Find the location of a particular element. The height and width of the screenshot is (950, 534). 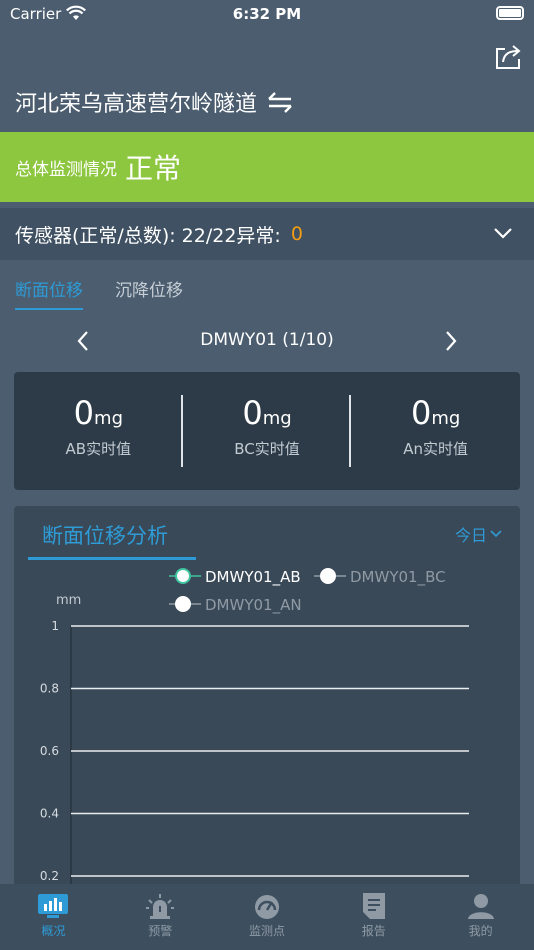

realtime-value-ab: 0mg AB实时值 is located at coordinates (98, 431).